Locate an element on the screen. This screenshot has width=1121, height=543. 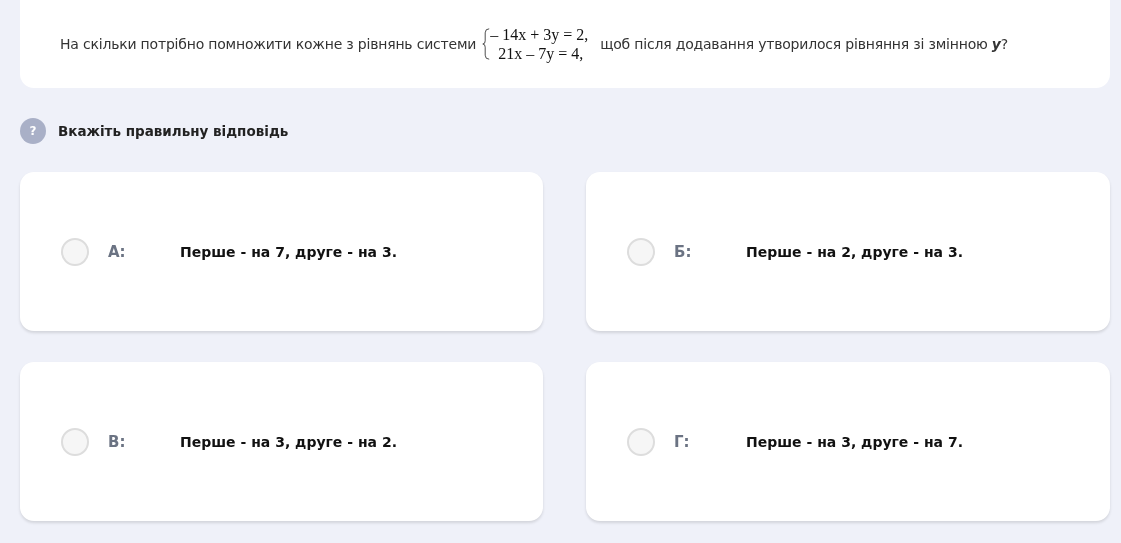
instruction-text: Вкажіть правильну відповідь is located at coordinates (173, 131).